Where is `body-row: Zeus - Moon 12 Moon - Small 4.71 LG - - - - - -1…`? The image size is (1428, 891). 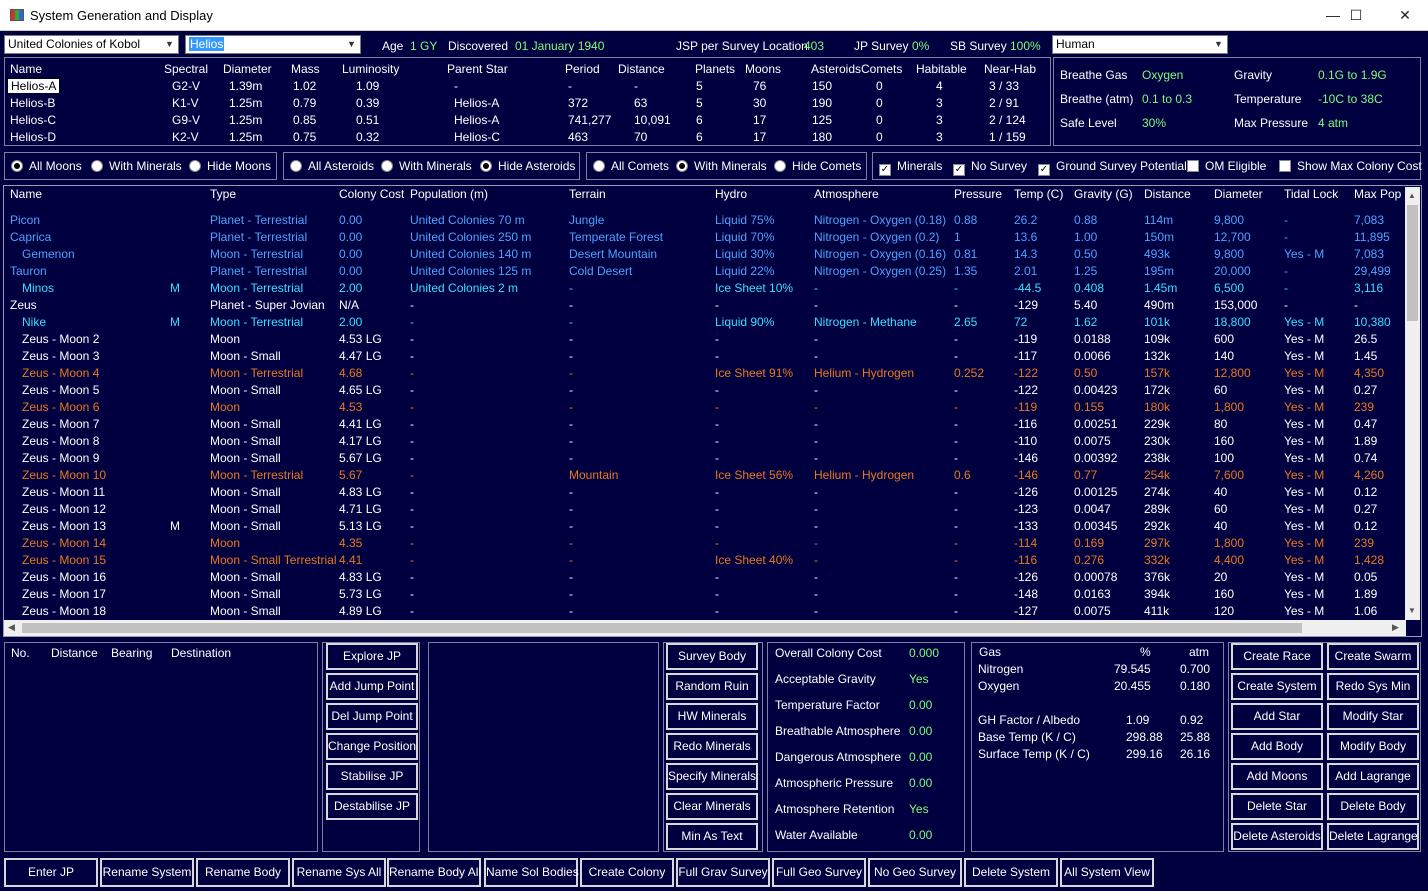
body-row: Zeus - Moon 12 Moon - Small 4.71 LG - - - - - -1… is located at coordinates (700, 510).